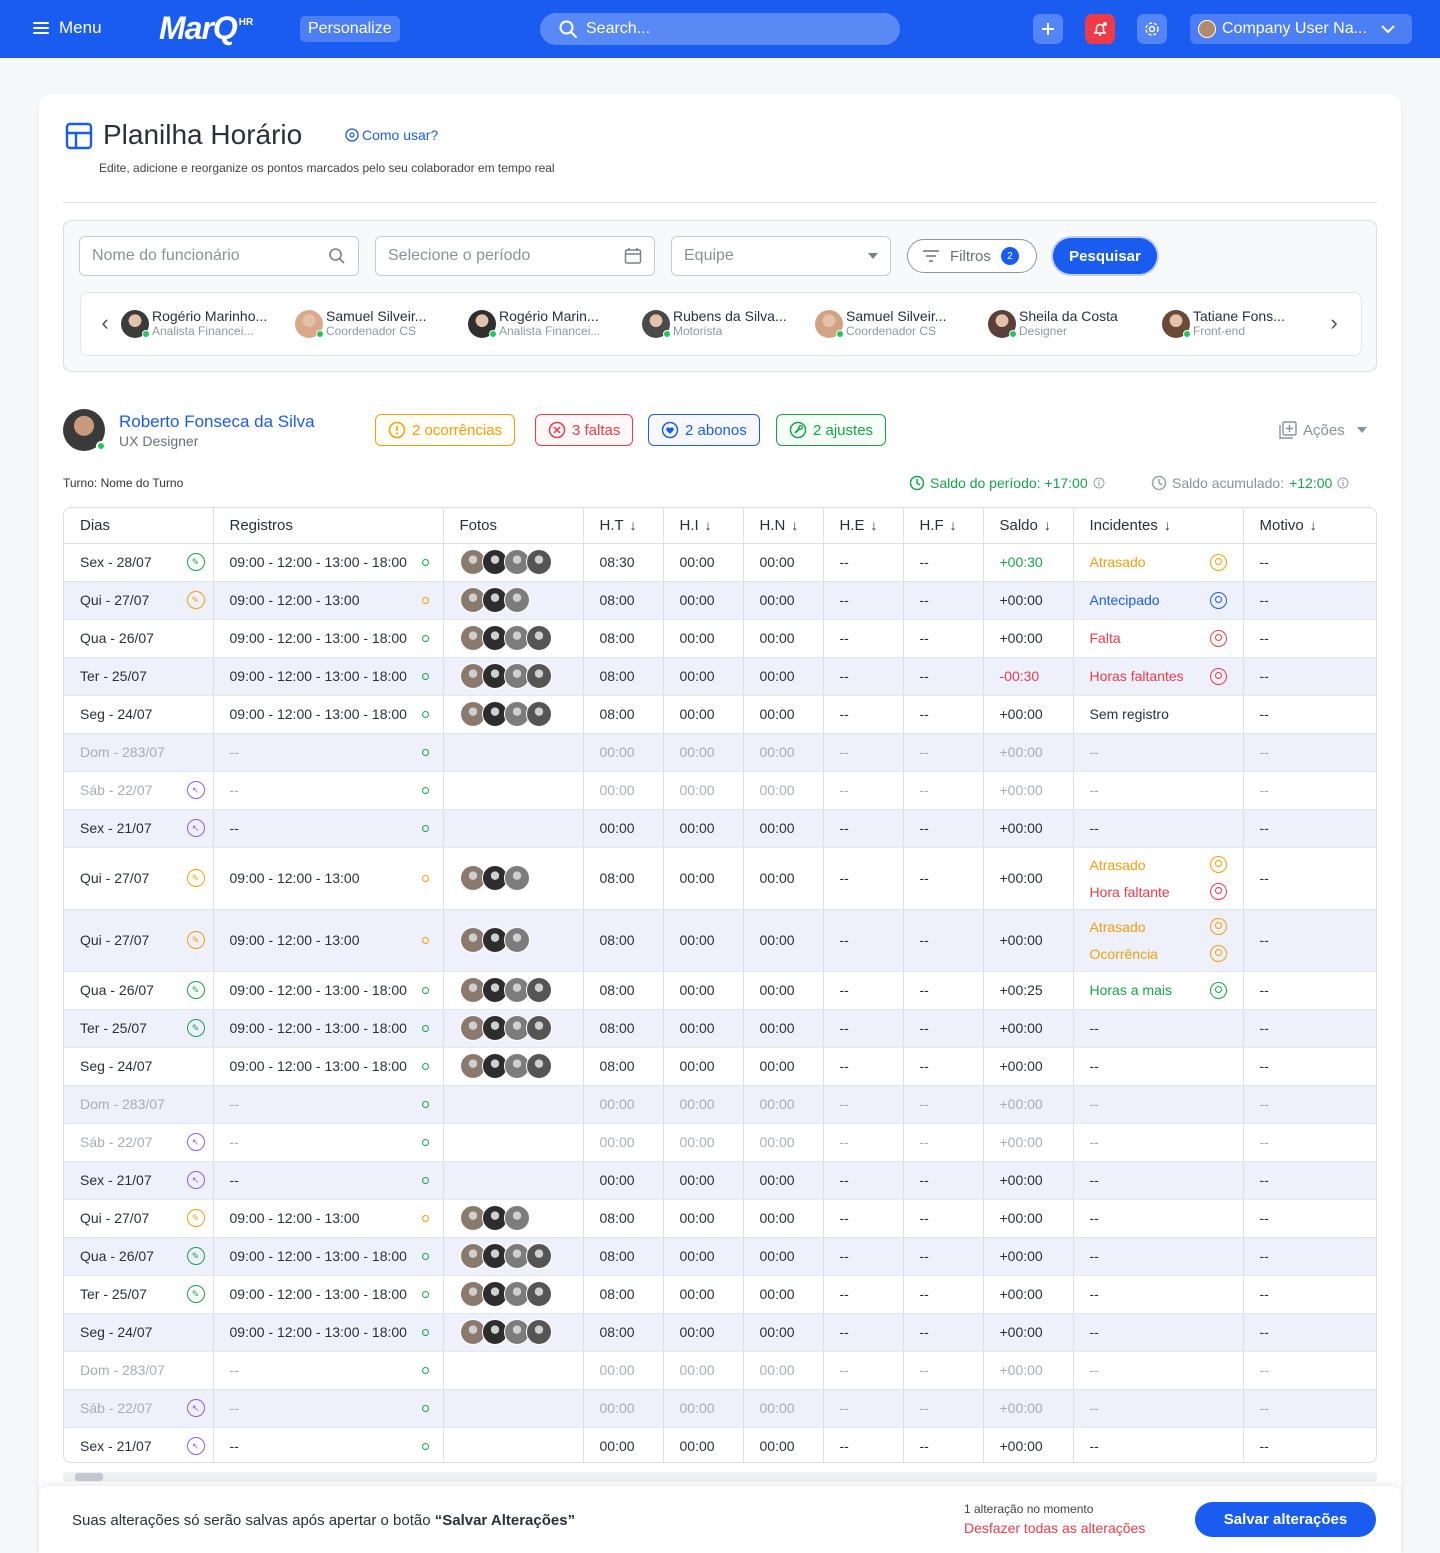 This screenshot has width=1440, height=1553. I want to click on profile-name: Roberto Fonseca da Silva, so click(217, 422).